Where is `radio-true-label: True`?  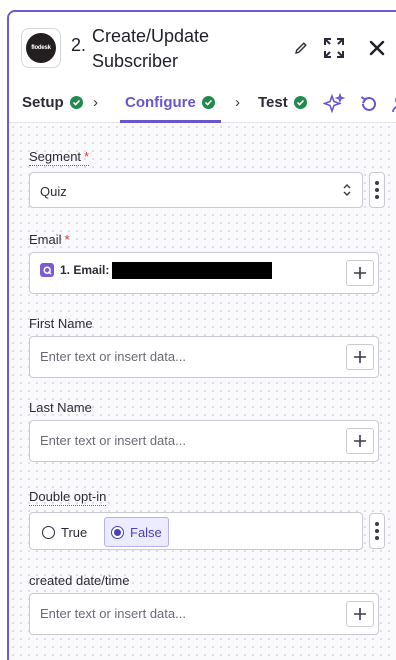
radio-true-label: True is located at coordinates (74, 532).